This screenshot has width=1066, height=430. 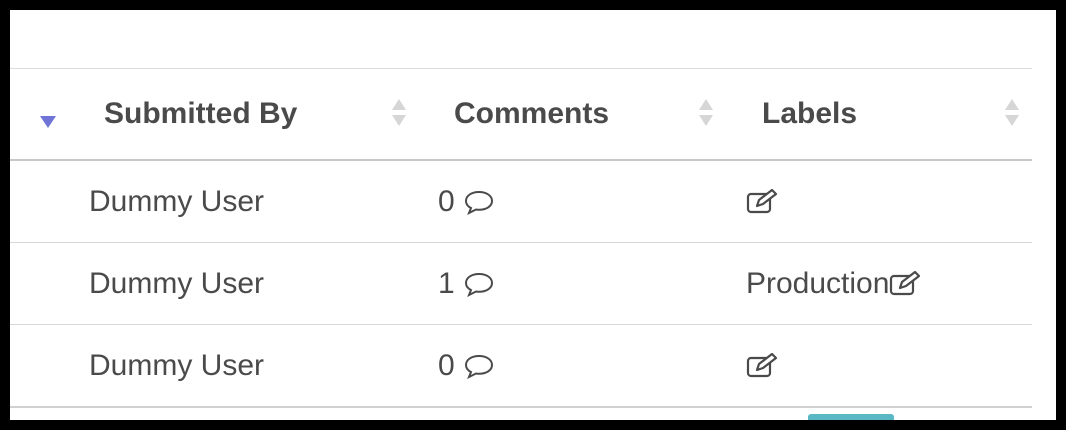 I want to click on column-header-comments: Comments, so click(x=531, y=114).